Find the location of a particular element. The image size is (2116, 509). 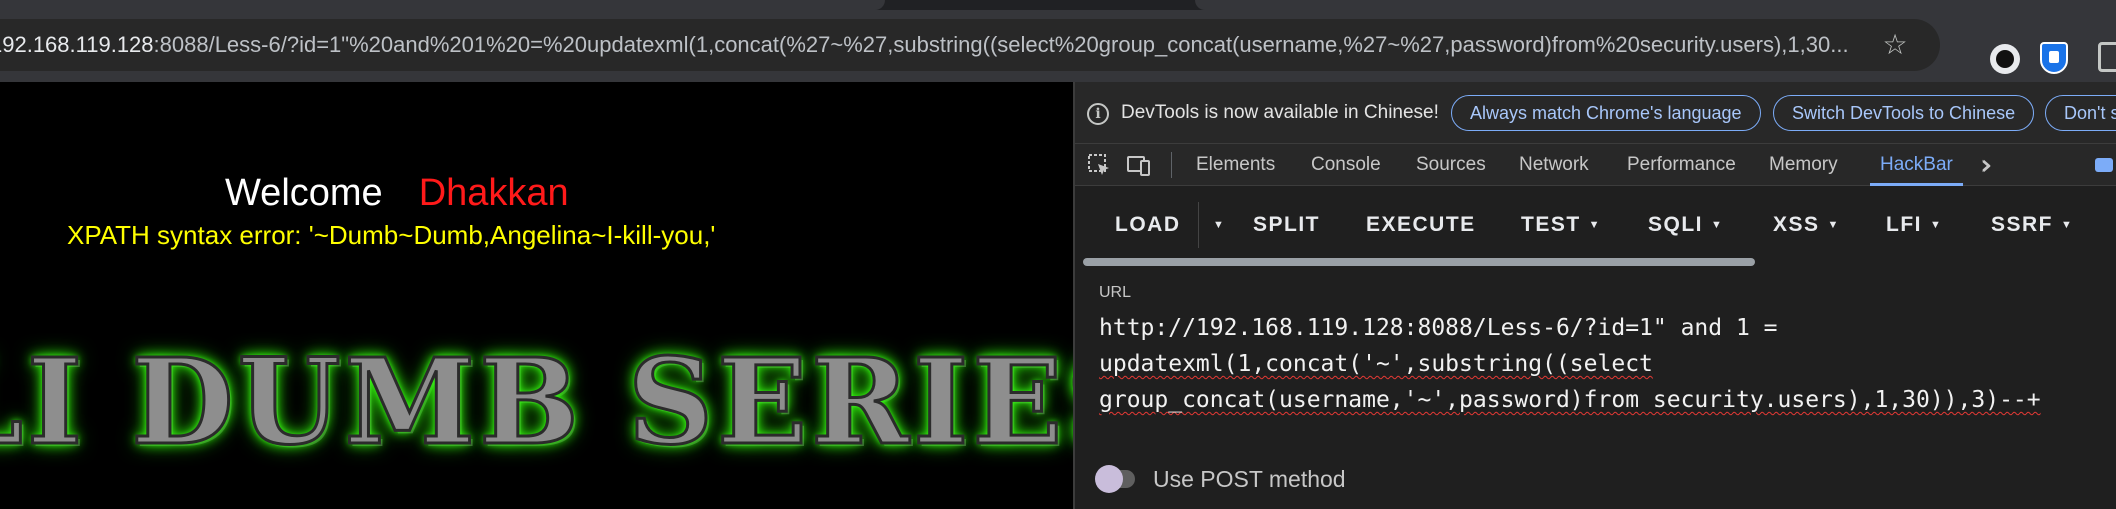

ssrf-menu-button: SSRF ▼ is located at coordinates (2032, 225).